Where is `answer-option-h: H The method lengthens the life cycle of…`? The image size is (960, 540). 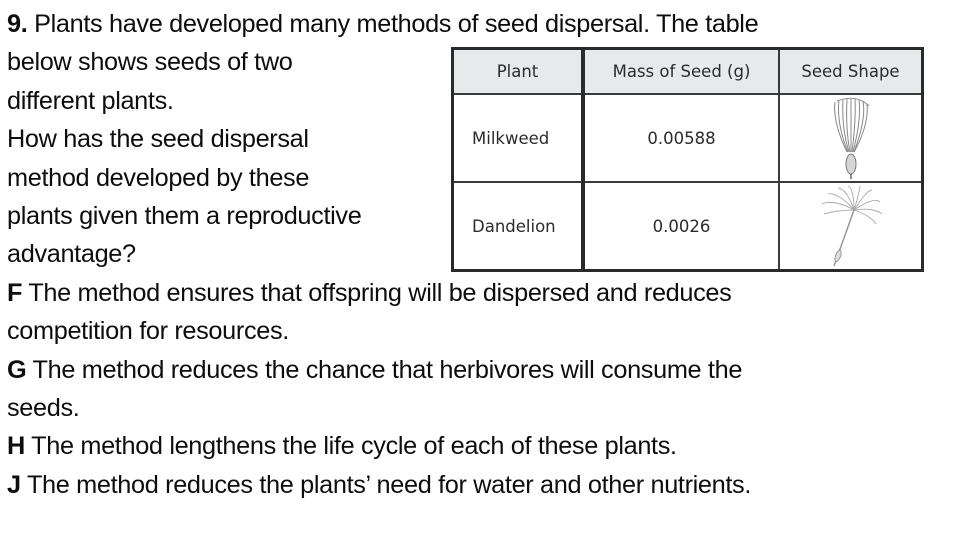 answer-option-h: H The method lengthens the life cycle of… is located at coordinates (482, 446).